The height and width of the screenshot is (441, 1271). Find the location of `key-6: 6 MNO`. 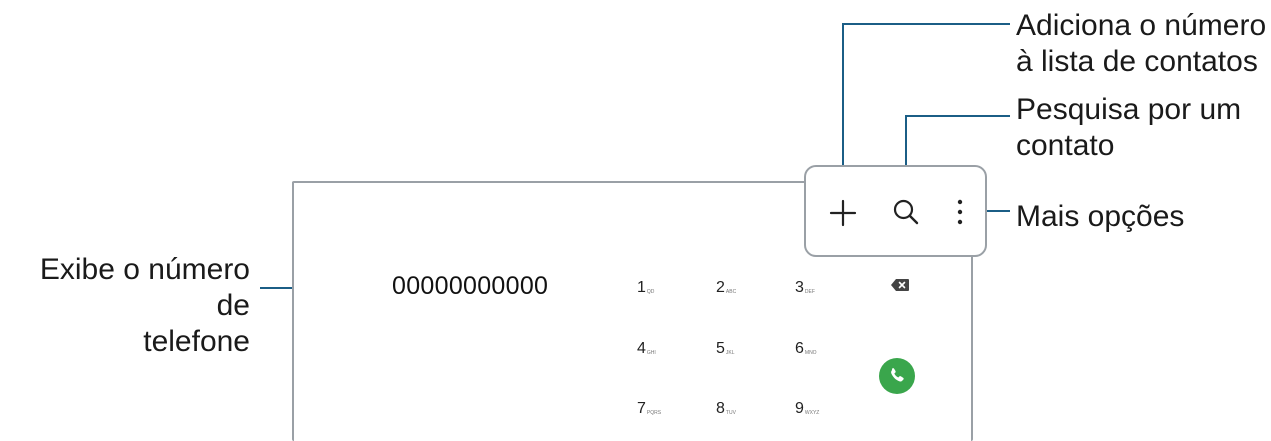

key-6: 6 MNO is located at coordinates (806, 349).